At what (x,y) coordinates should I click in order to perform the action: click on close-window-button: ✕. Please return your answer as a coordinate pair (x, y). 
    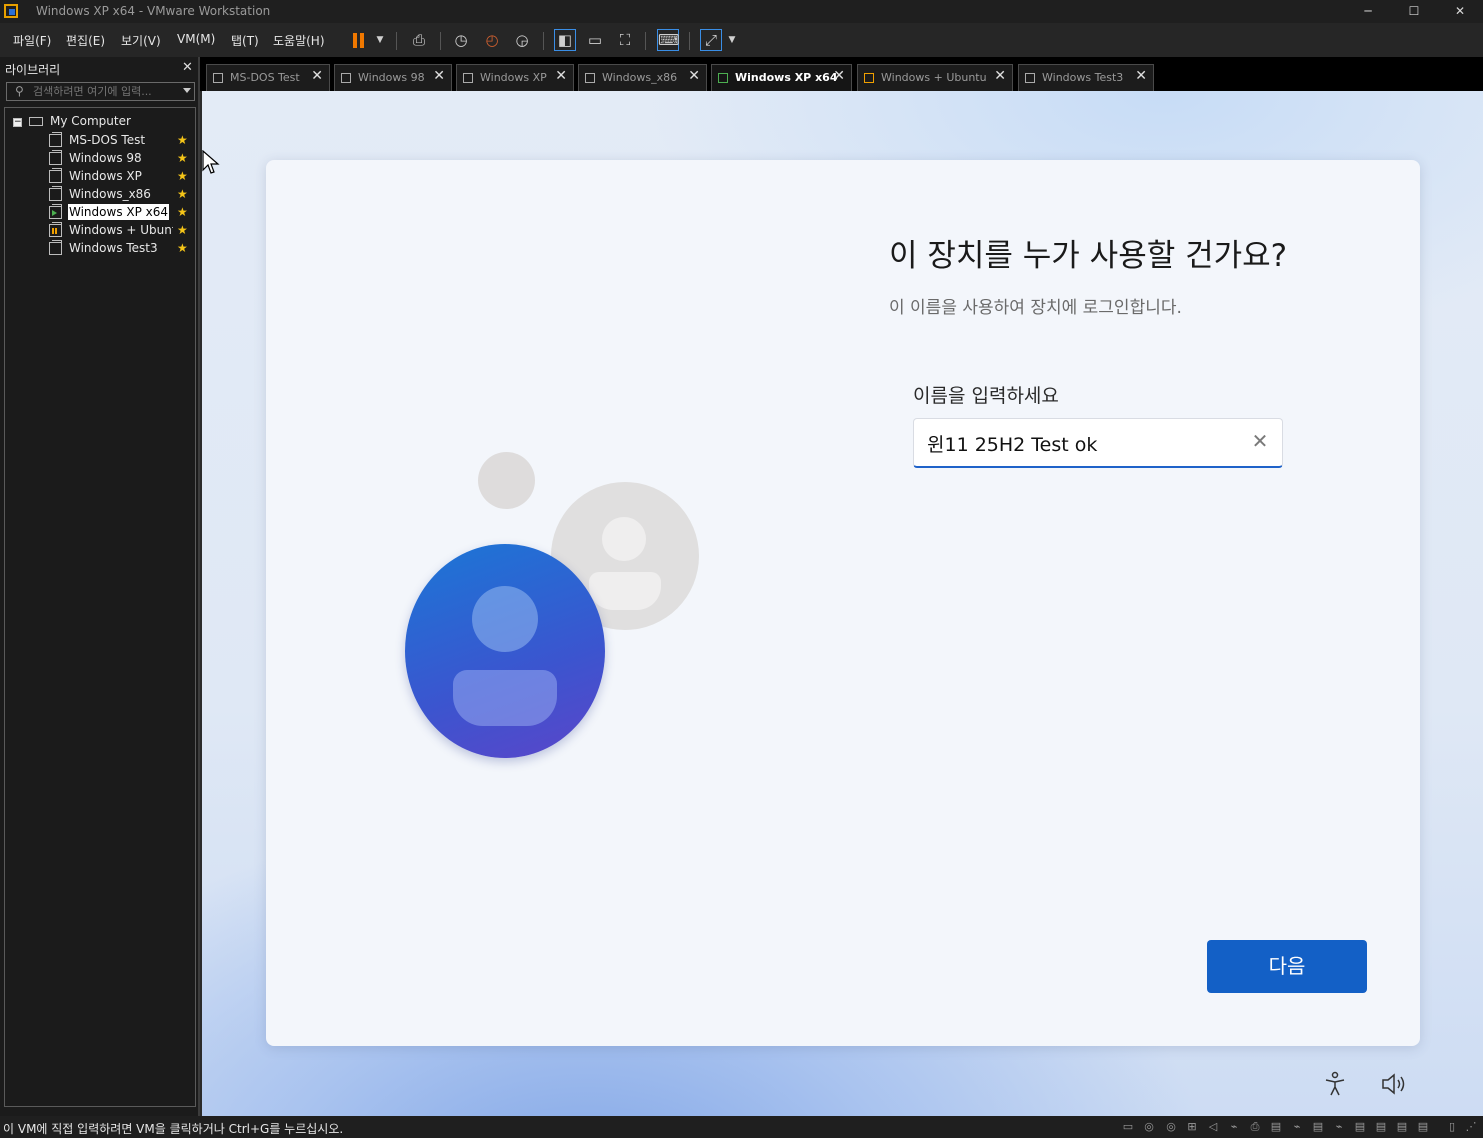
    Looking at the image, I should click on (1460, 11).